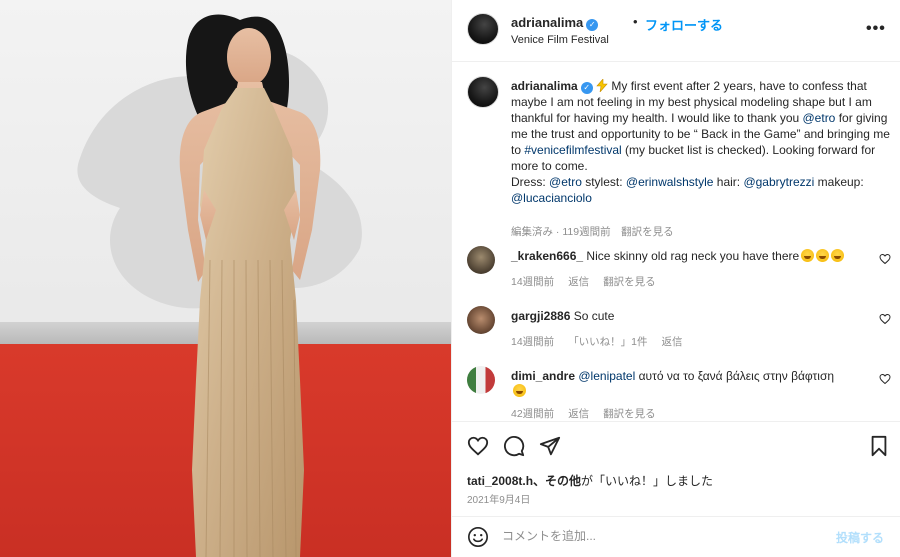  I want to click on caption-avatar, so click(483, 92).